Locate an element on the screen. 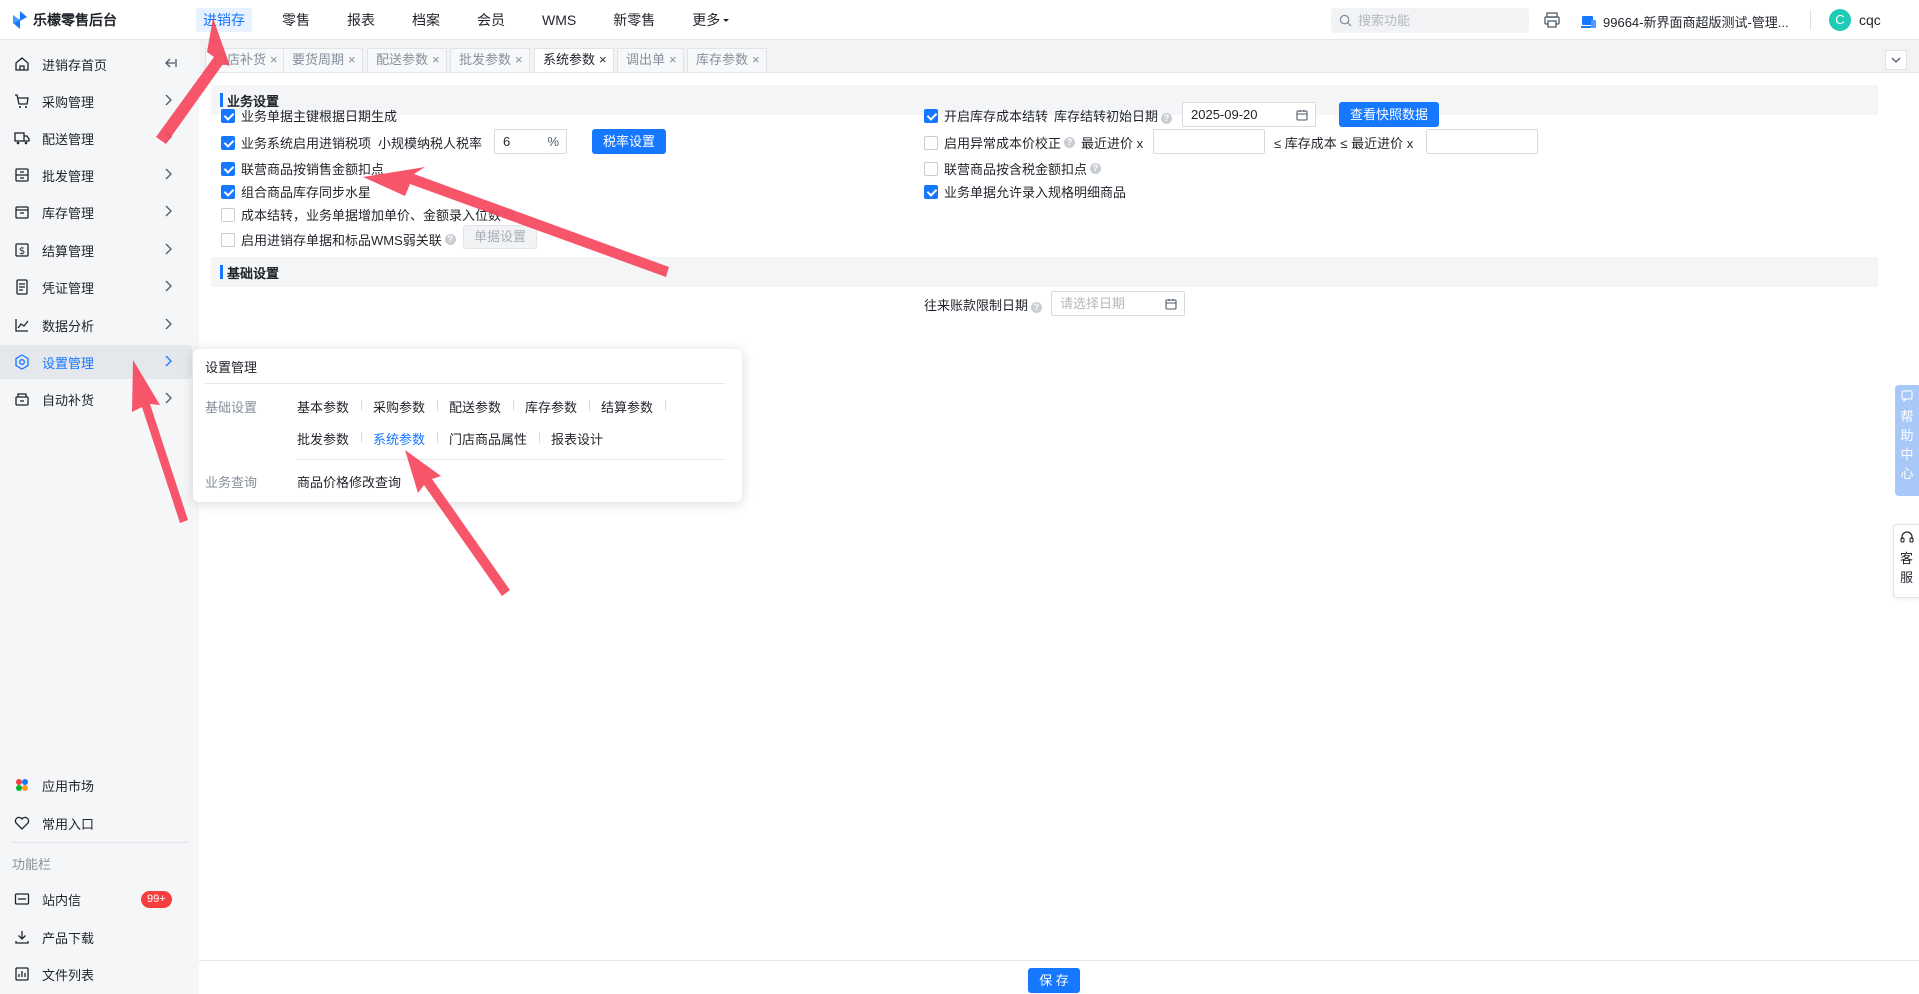  nav-item-retail: 零售 is located at coordinates (296, 20).